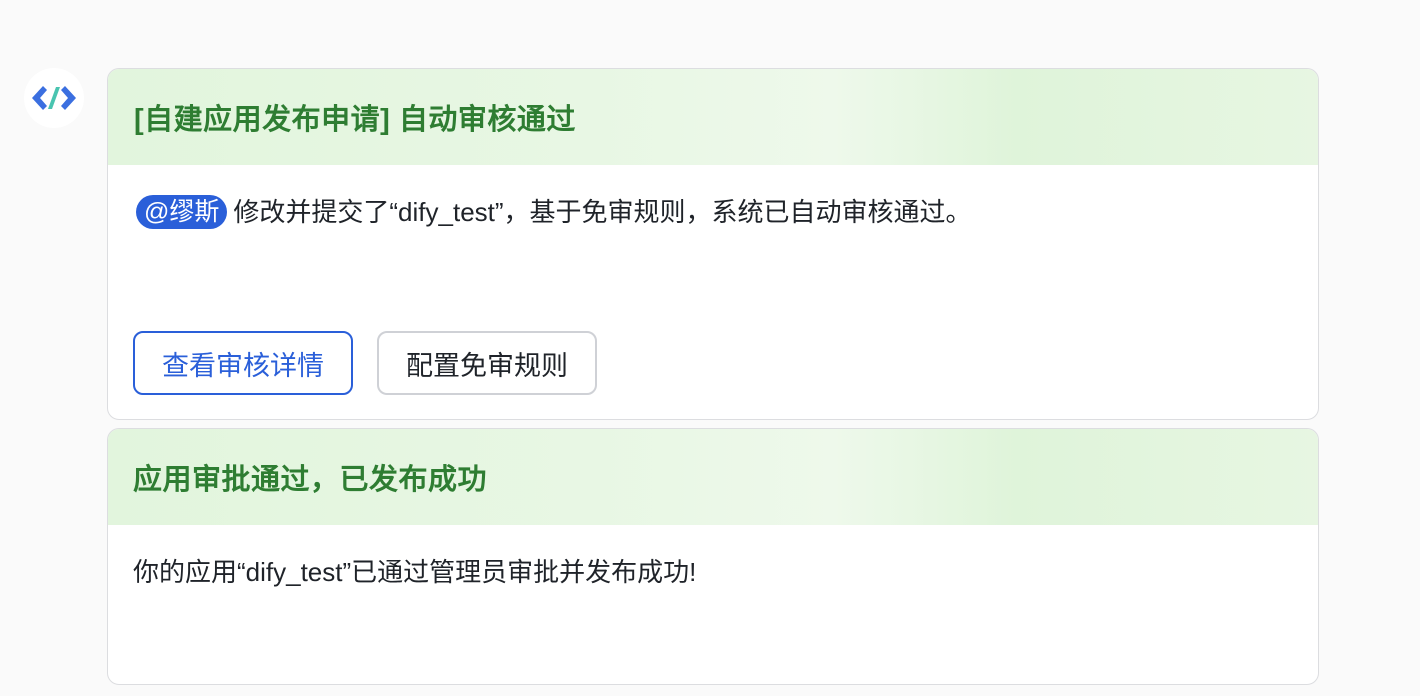 The height and width of the screenshot is (696, 1420). Describe the element at coordinates (602, 212) in the screenshot. I see `card-message: 修改并提交了“dify_test”，基于免审规则，系统已自动审核通过。` at that location.